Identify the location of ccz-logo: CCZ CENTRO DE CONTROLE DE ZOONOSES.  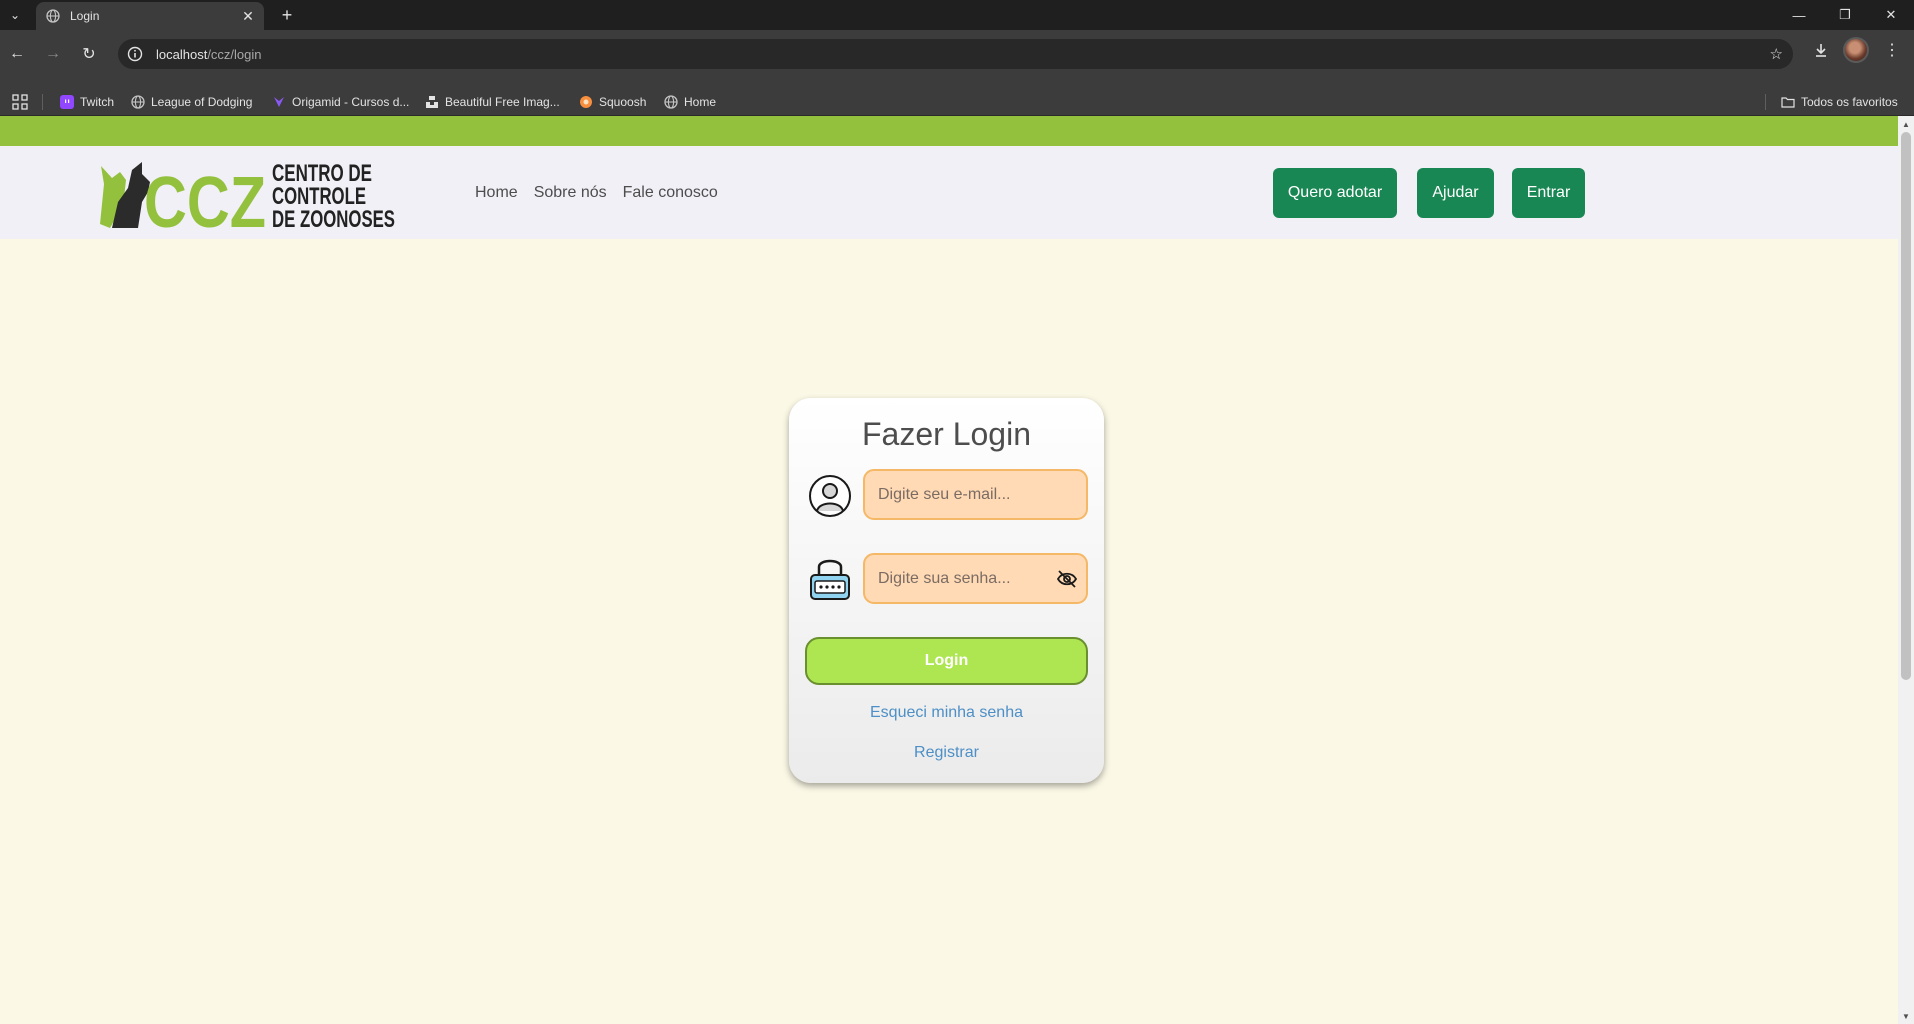
(248, 194).